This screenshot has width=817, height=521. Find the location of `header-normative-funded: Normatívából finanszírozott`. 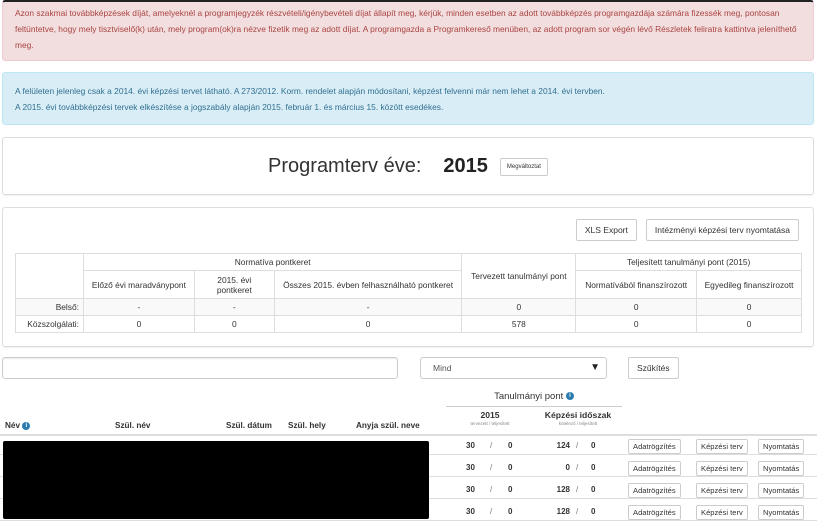

header-normative-funded: Normatívából finanszírozott is located at coordinates (636, 284).